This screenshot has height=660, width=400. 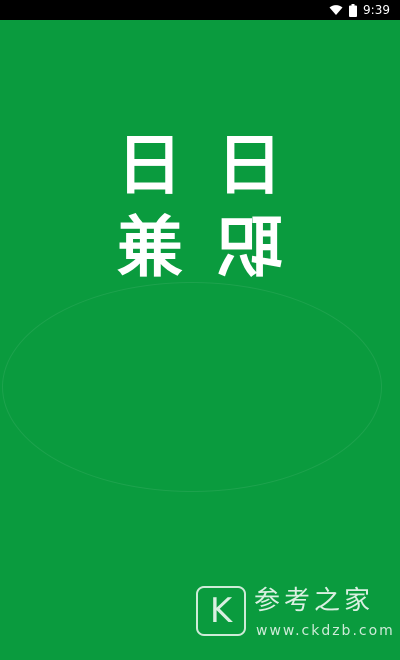 I want to click on status-time: 9:39, so click(x=376, y=10).